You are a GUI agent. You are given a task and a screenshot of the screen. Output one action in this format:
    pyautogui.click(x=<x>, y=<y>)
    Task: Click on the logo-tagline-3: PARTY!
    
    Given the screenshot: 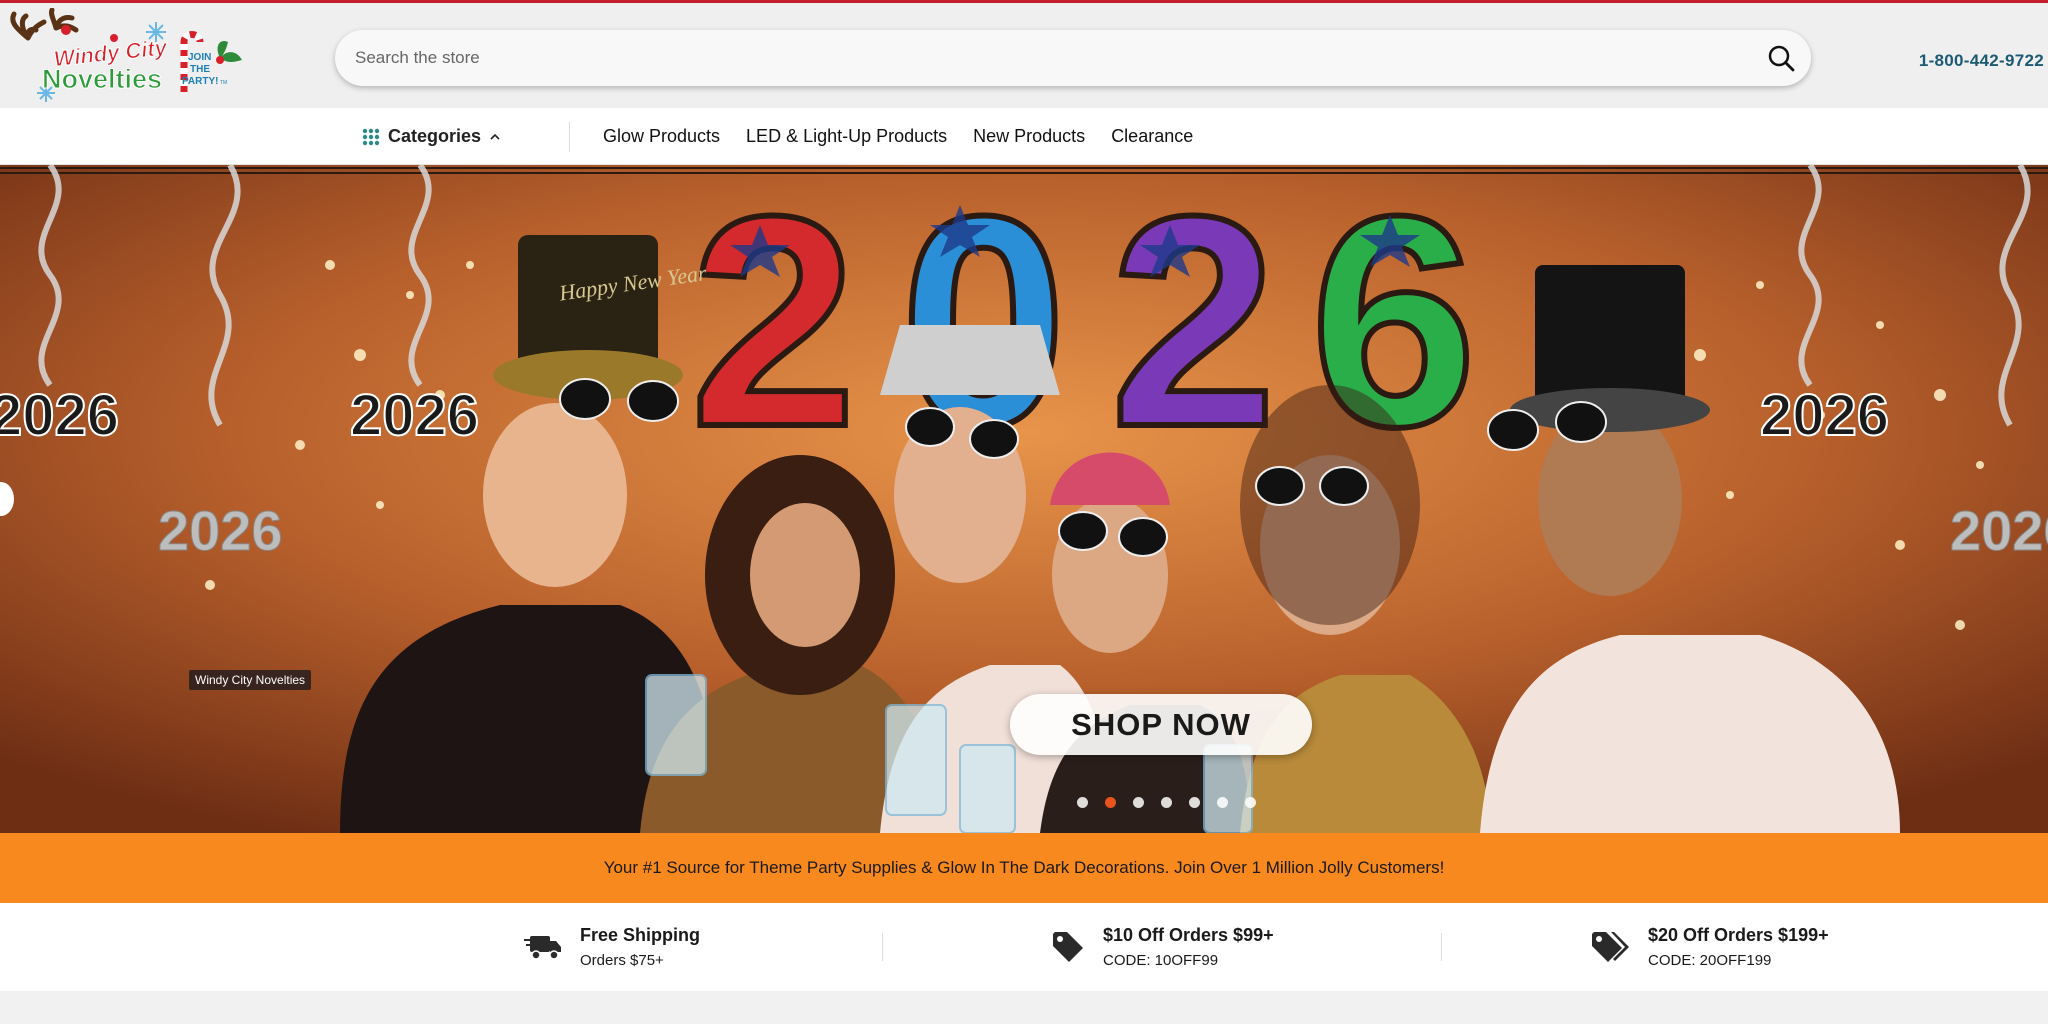 What is the action you would take?
    pyautogui.click(x=200, y=81)
    